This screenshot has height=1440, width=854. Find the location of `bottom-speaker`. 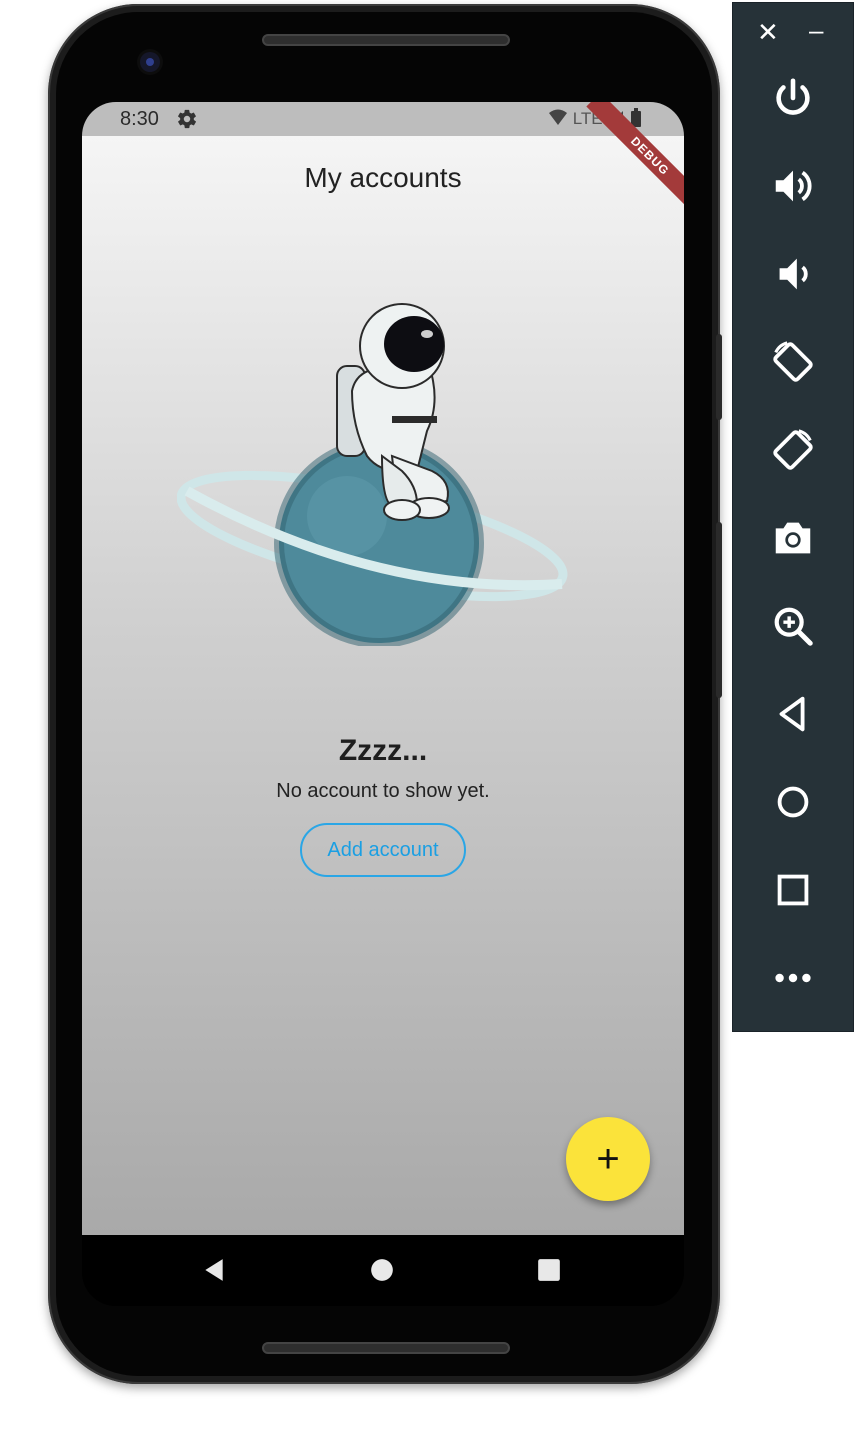

bottom-speaker is located at coordinates (386, 1348).